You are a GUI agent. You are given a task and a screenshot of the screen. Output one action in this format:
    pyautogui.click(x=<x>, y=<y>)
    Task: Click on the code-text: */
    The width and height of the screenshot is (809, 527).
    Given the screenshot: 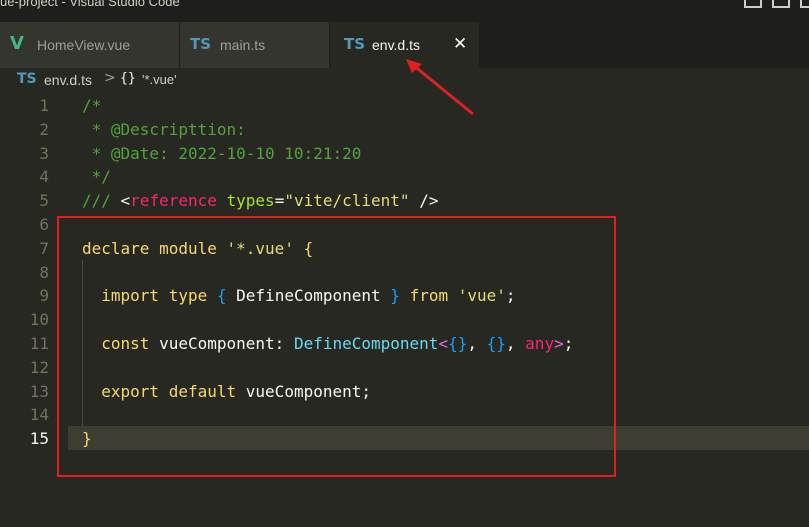 What is the action you would take?
    pyautogui.click(x=96, y=177)
    